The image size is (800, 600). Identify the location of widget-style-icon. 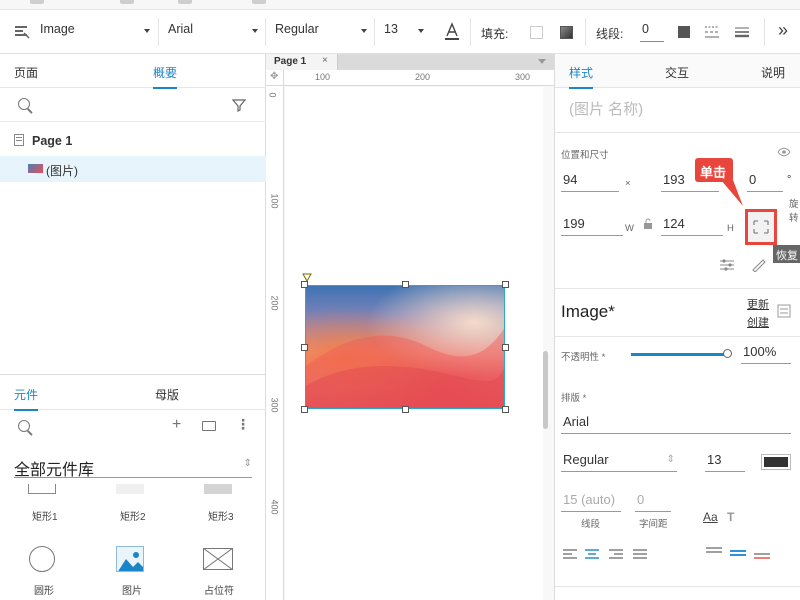
(22, 32).